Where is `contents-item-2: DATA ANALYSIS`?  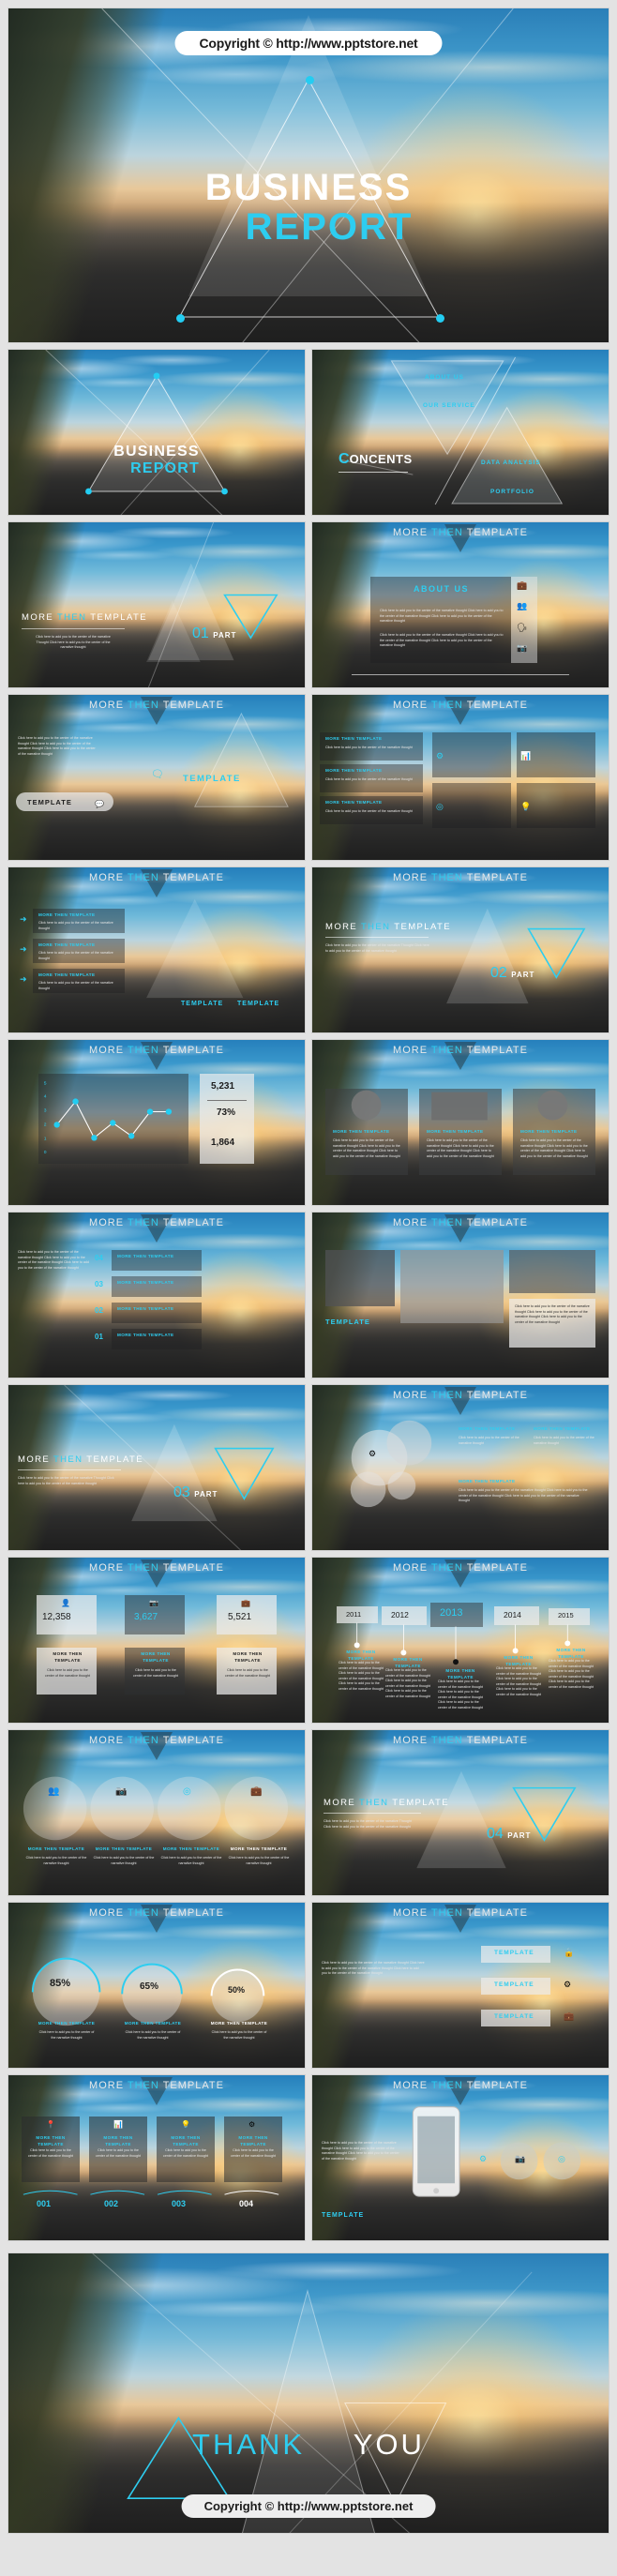
contents-item-2: DATA ANALYSIS is located at coordinates (511, 462).